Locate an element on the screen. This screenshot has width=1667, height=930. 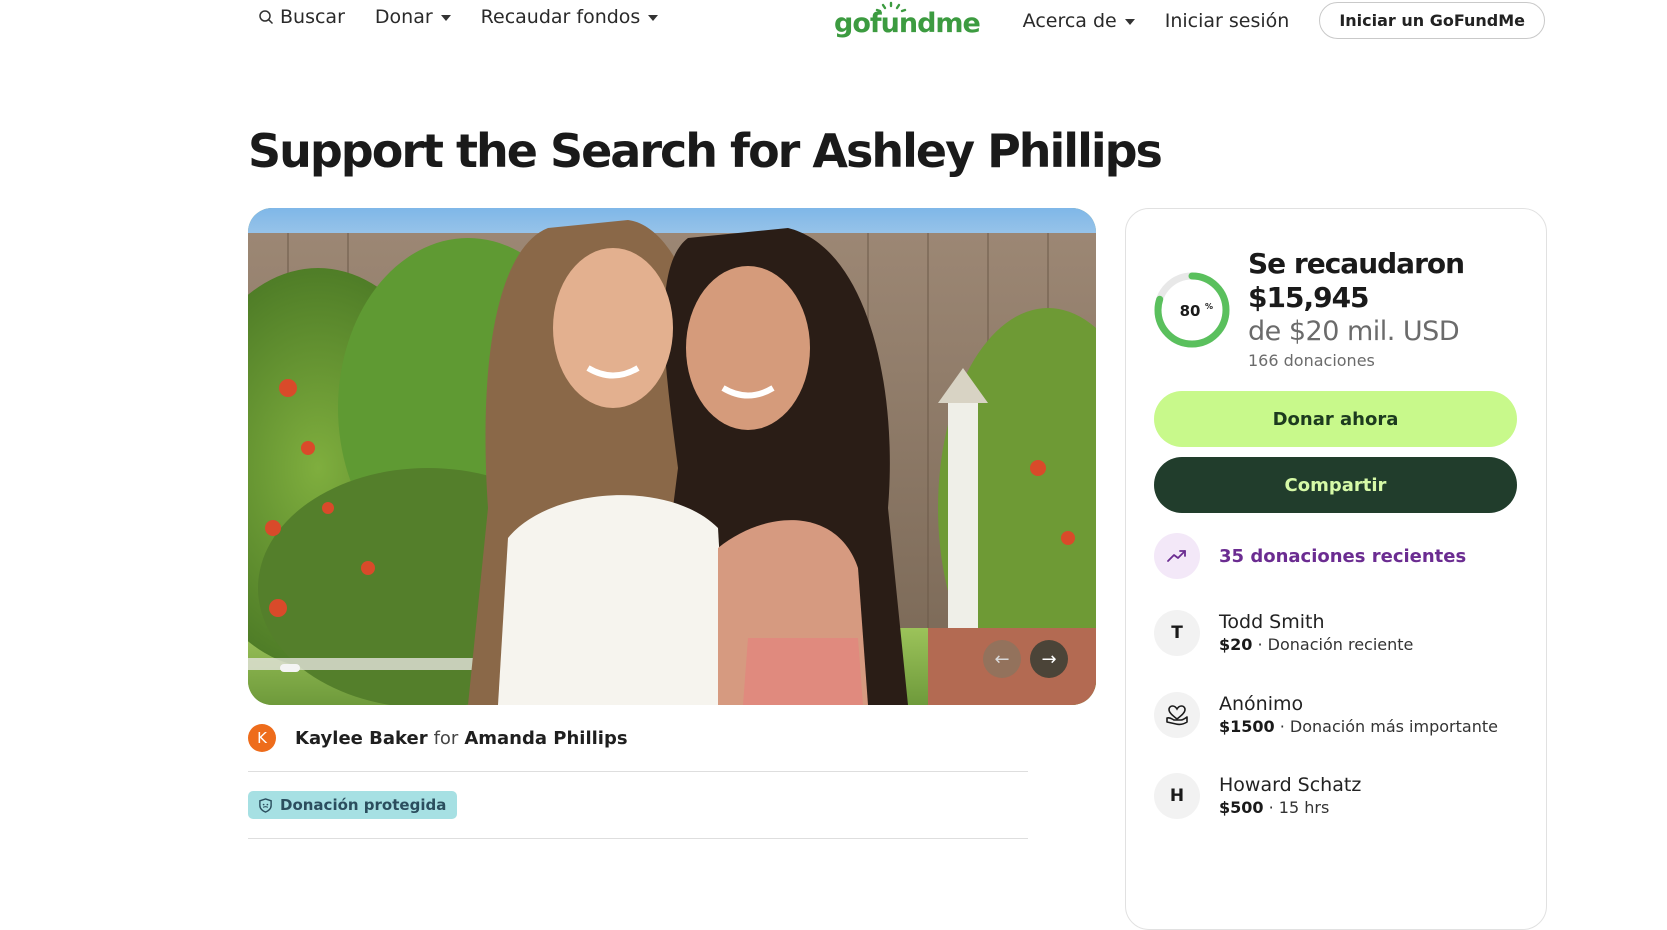
signin-label: Iniciar sesión is located at coordinates (1227, 20).